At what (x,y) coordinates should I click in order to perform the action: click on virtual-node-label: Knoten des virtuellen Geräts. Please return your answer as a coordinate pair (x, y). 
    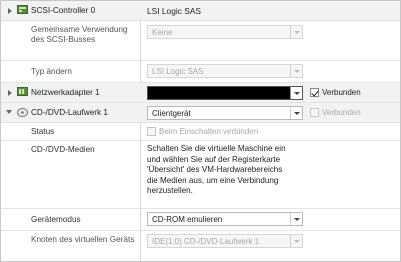
    Looking at the image, I should click on (83, 239).